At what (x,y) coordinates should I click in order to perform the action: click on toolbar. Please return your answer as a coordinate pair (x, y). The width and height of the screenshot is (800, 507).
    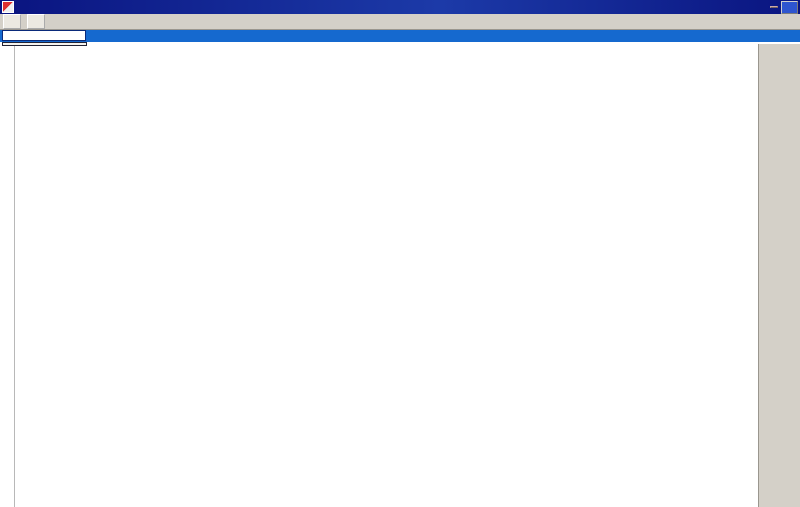
    Looking at the image, I should click on (400, 22).